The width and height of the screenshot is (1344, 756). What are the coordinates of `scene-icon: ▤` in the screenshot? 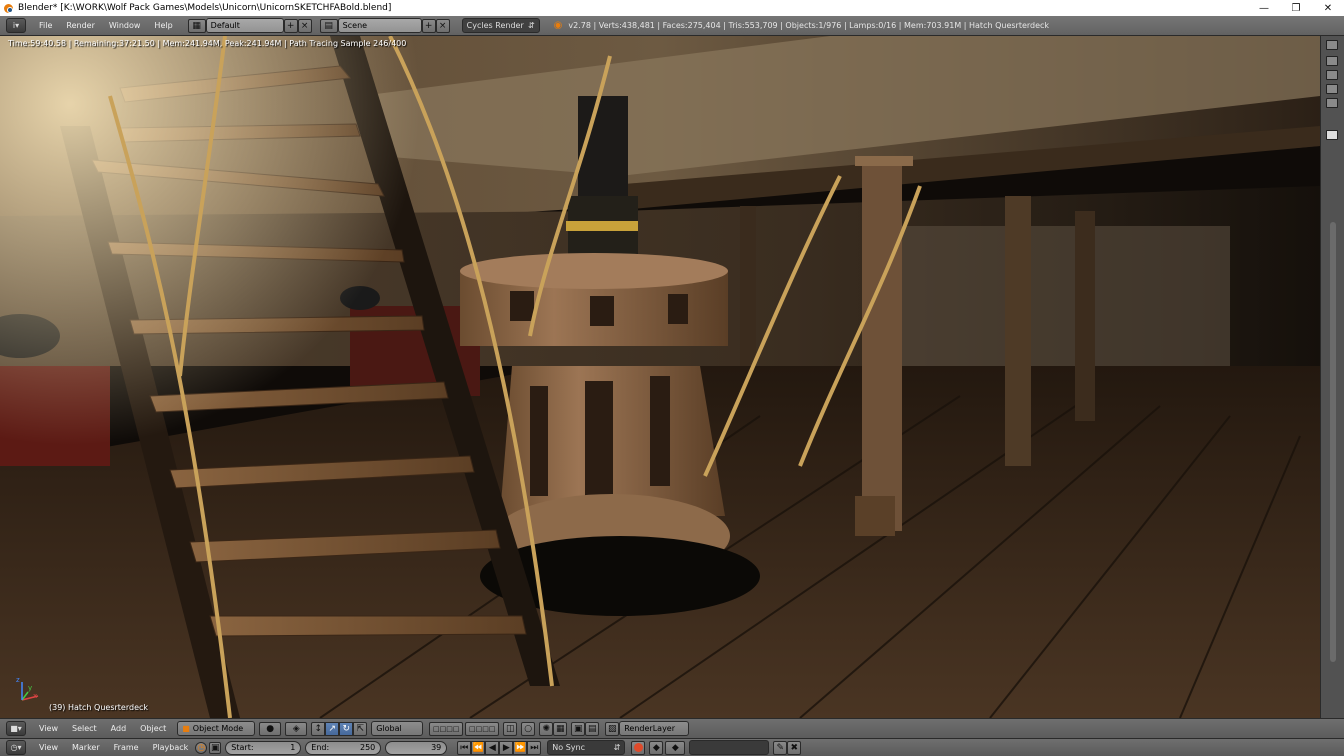 It's located at (328, 25).